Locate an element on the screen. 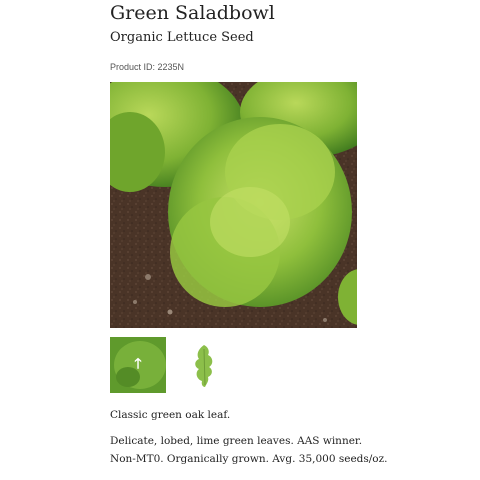 The height and width of the screenshot is (480, 480). up-arrow-icon: 🡑 is located at coordinates (138, 364).